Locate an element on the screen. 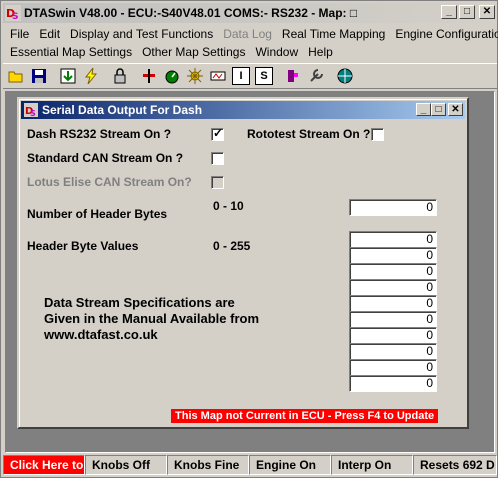 Image resolution: width=498 pixels, height=478 pixels. dash-rs232-checkbox: ✓ is located at coordinates (217, 133).